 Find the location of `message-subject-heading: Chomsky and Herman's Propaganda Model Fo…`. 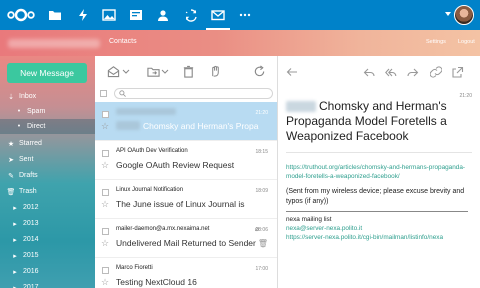

message-subject-heading: Chomsky and Herman's Propaganda Model Fo… is located at coordinates (381, 121).